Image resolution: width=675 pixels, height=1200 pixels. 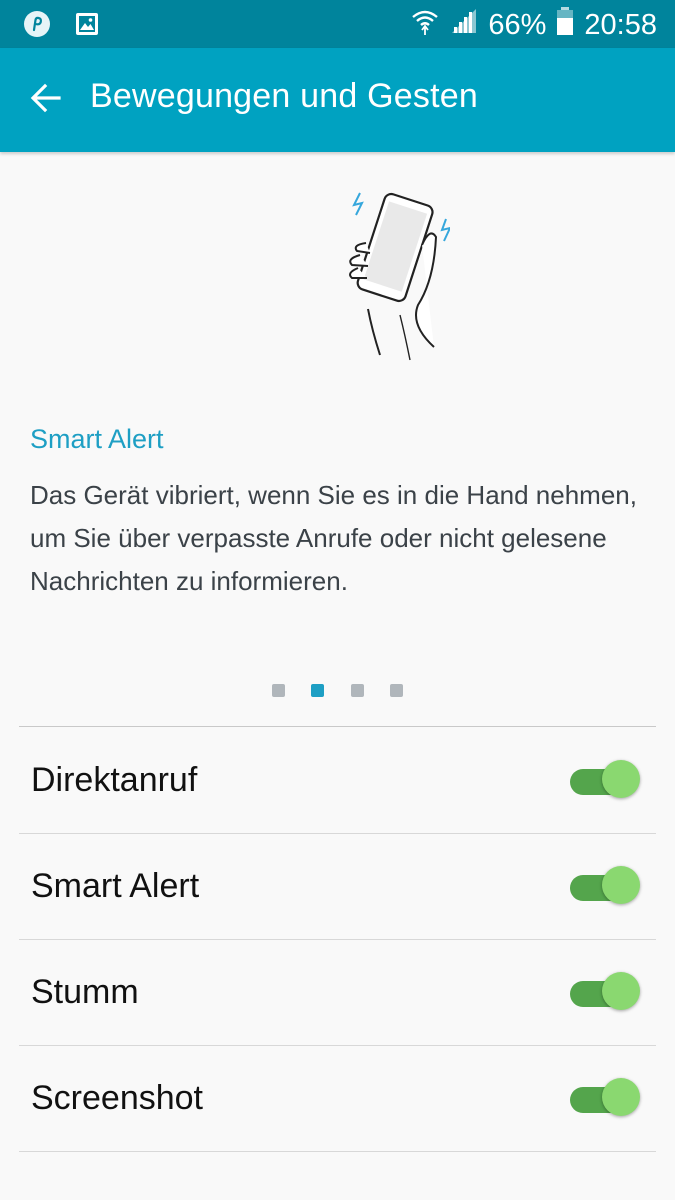 What do you see at coordinates (565, 25) in the screenshot?
I see `battery-icon` at bounding box center [565, 25].